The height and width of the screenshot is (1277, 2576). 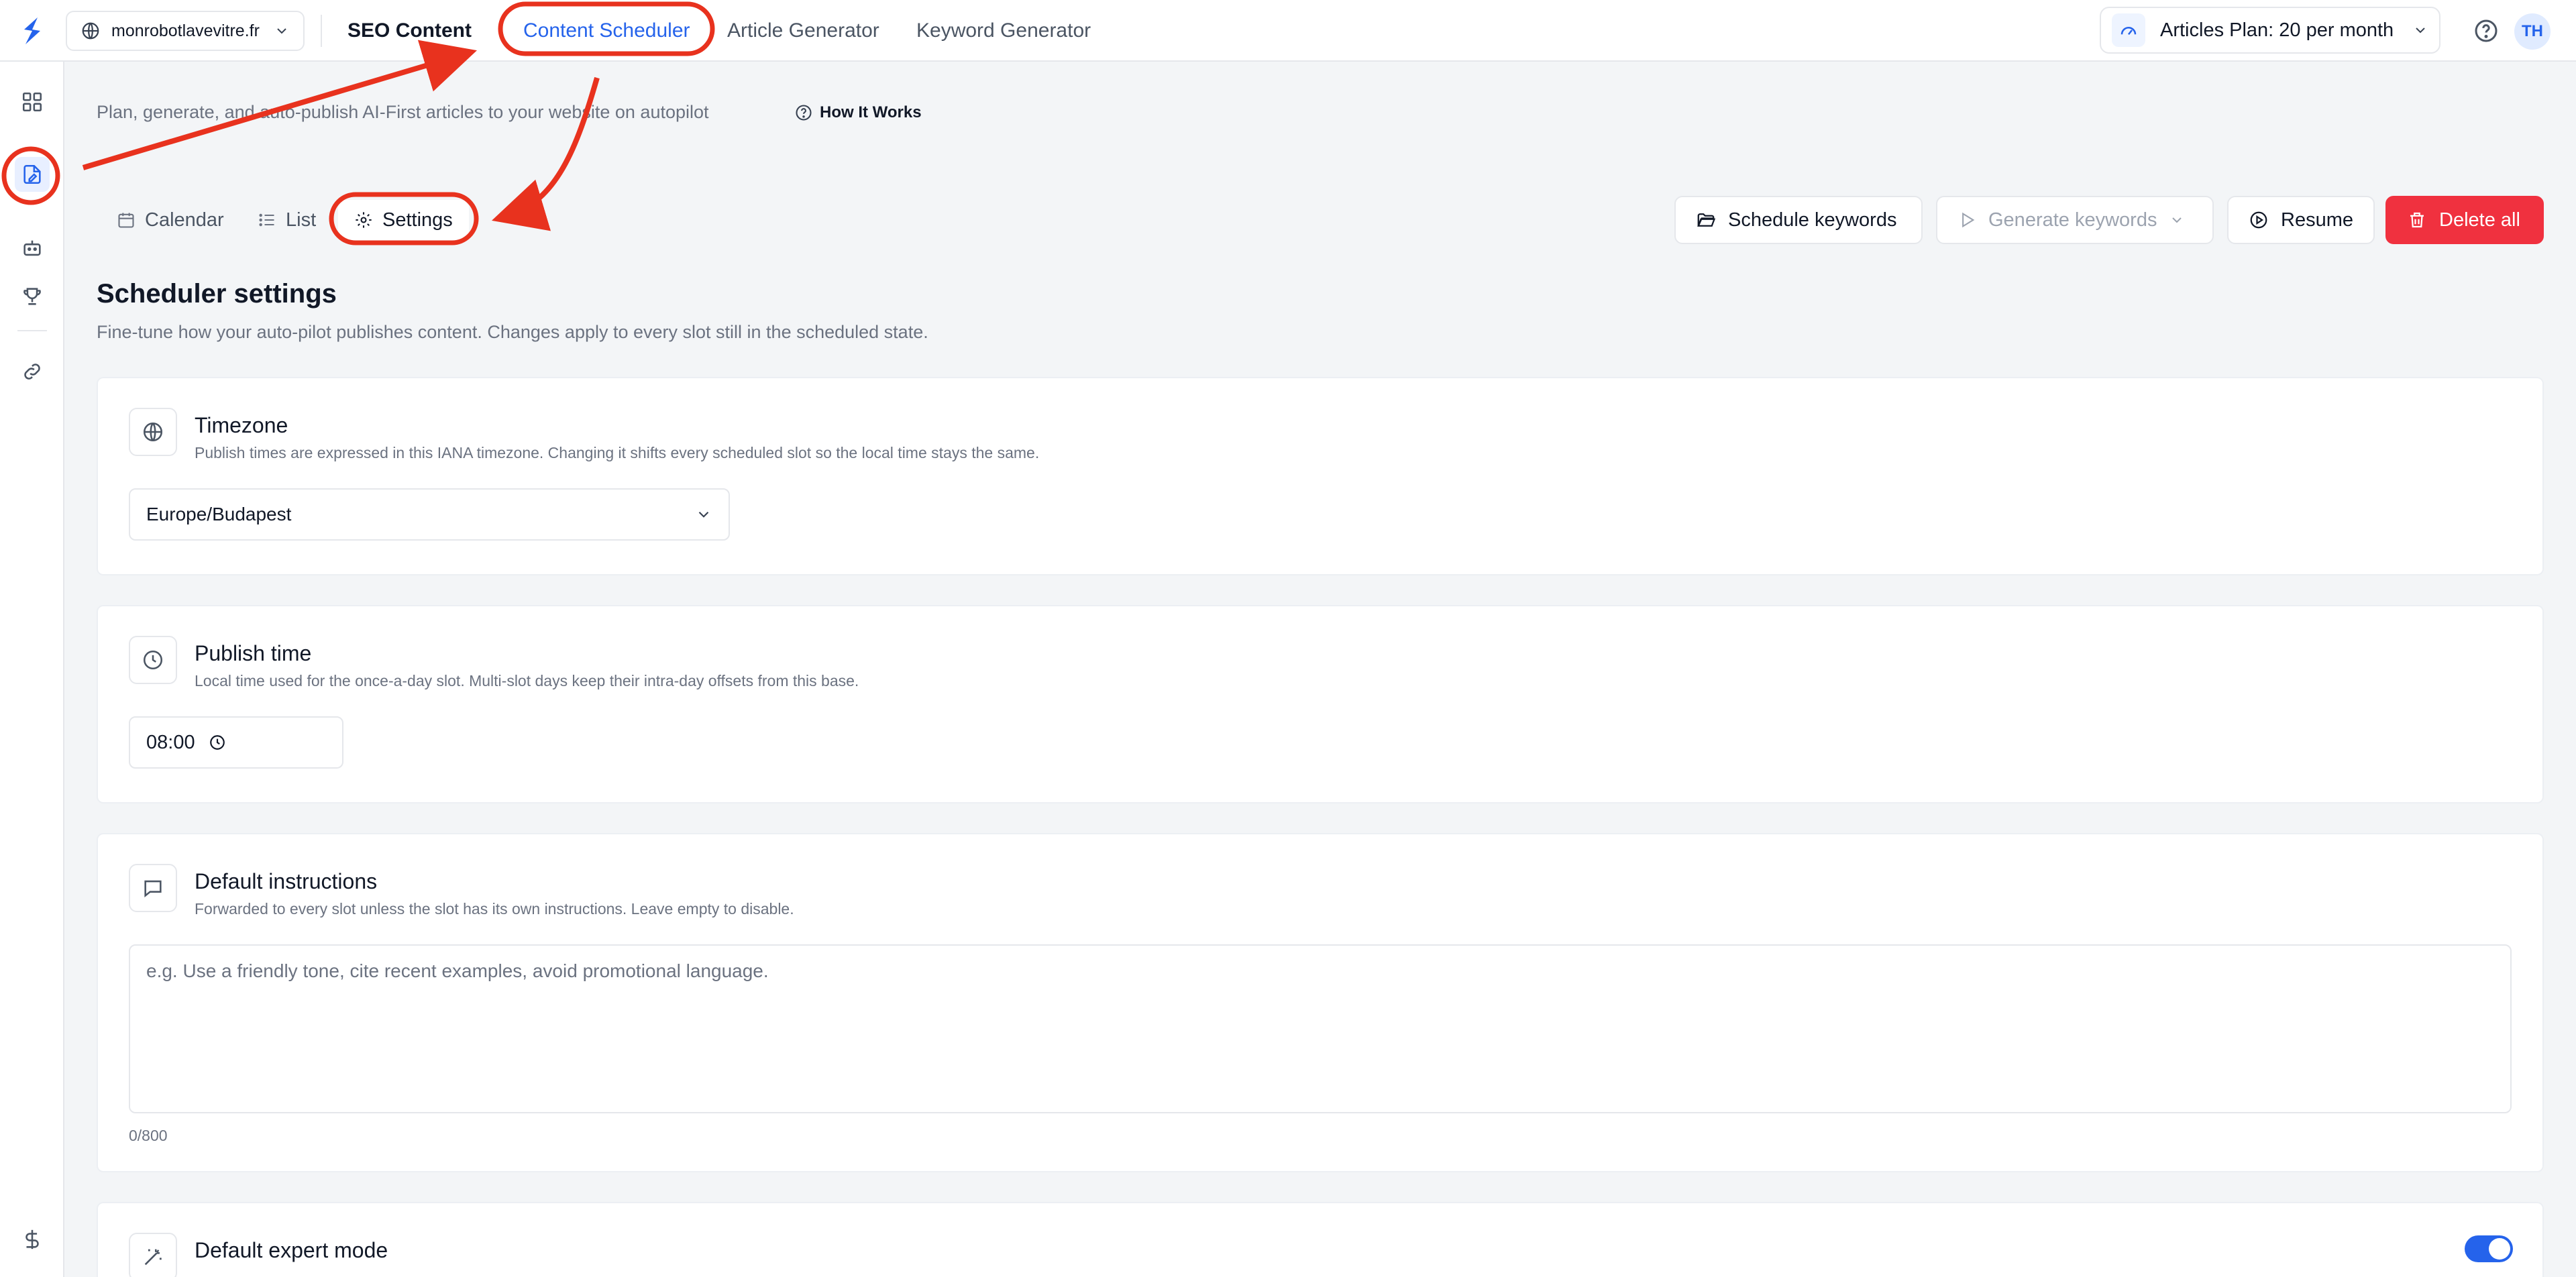 I want to click on articles-plan-label: Articles Plan: 20 per month, so click(x=2277, y=30).